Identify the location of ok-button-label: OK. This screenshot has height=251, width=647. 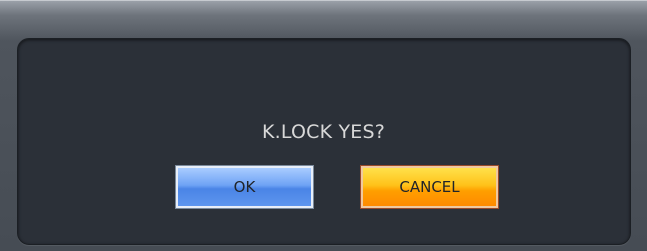
(244, 187).